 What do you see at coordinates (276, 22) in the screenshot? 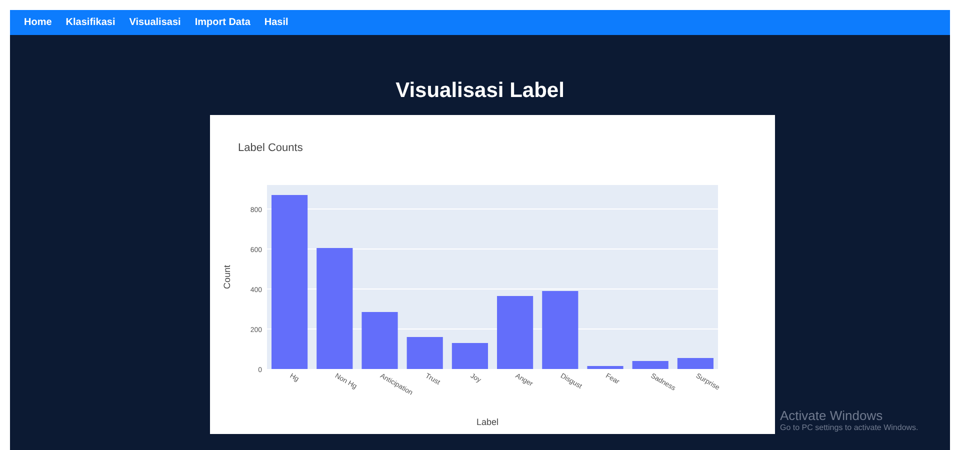
I see `nav-link: Hasil` at bounding box center [276, 22].